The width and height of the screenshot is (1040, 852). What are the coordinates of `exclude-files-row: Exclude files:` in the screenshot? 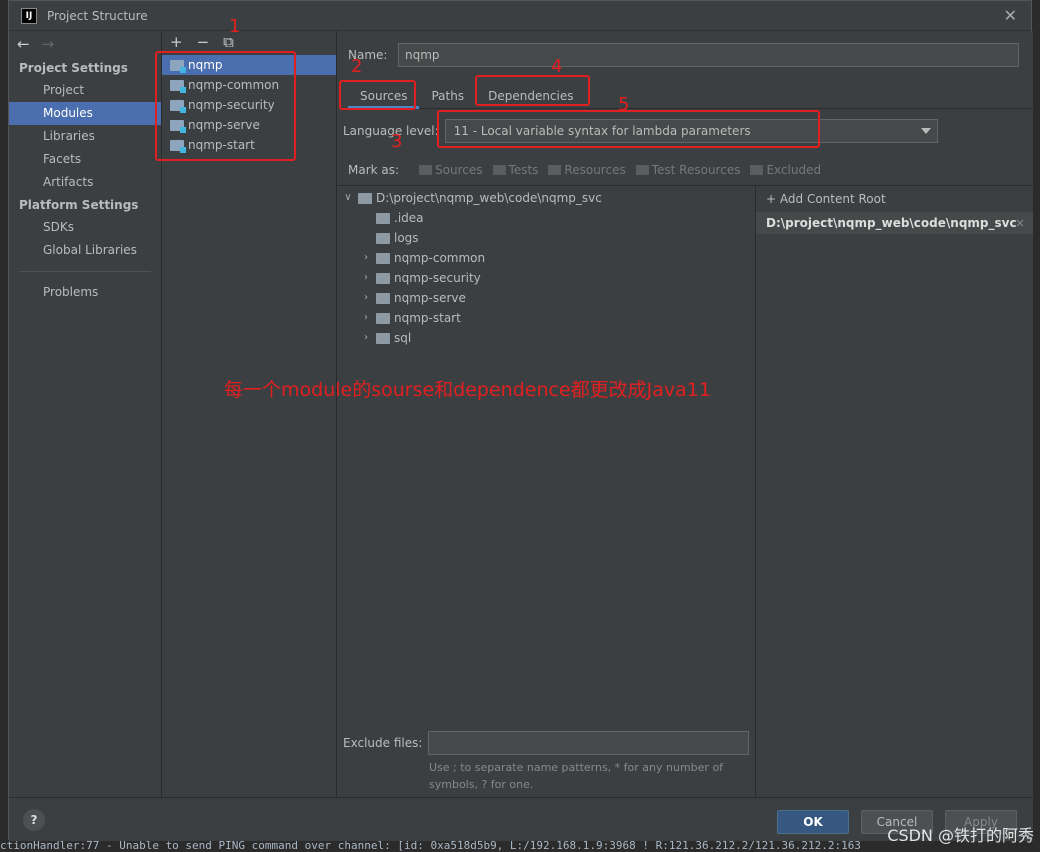 It's located at (546, 743).